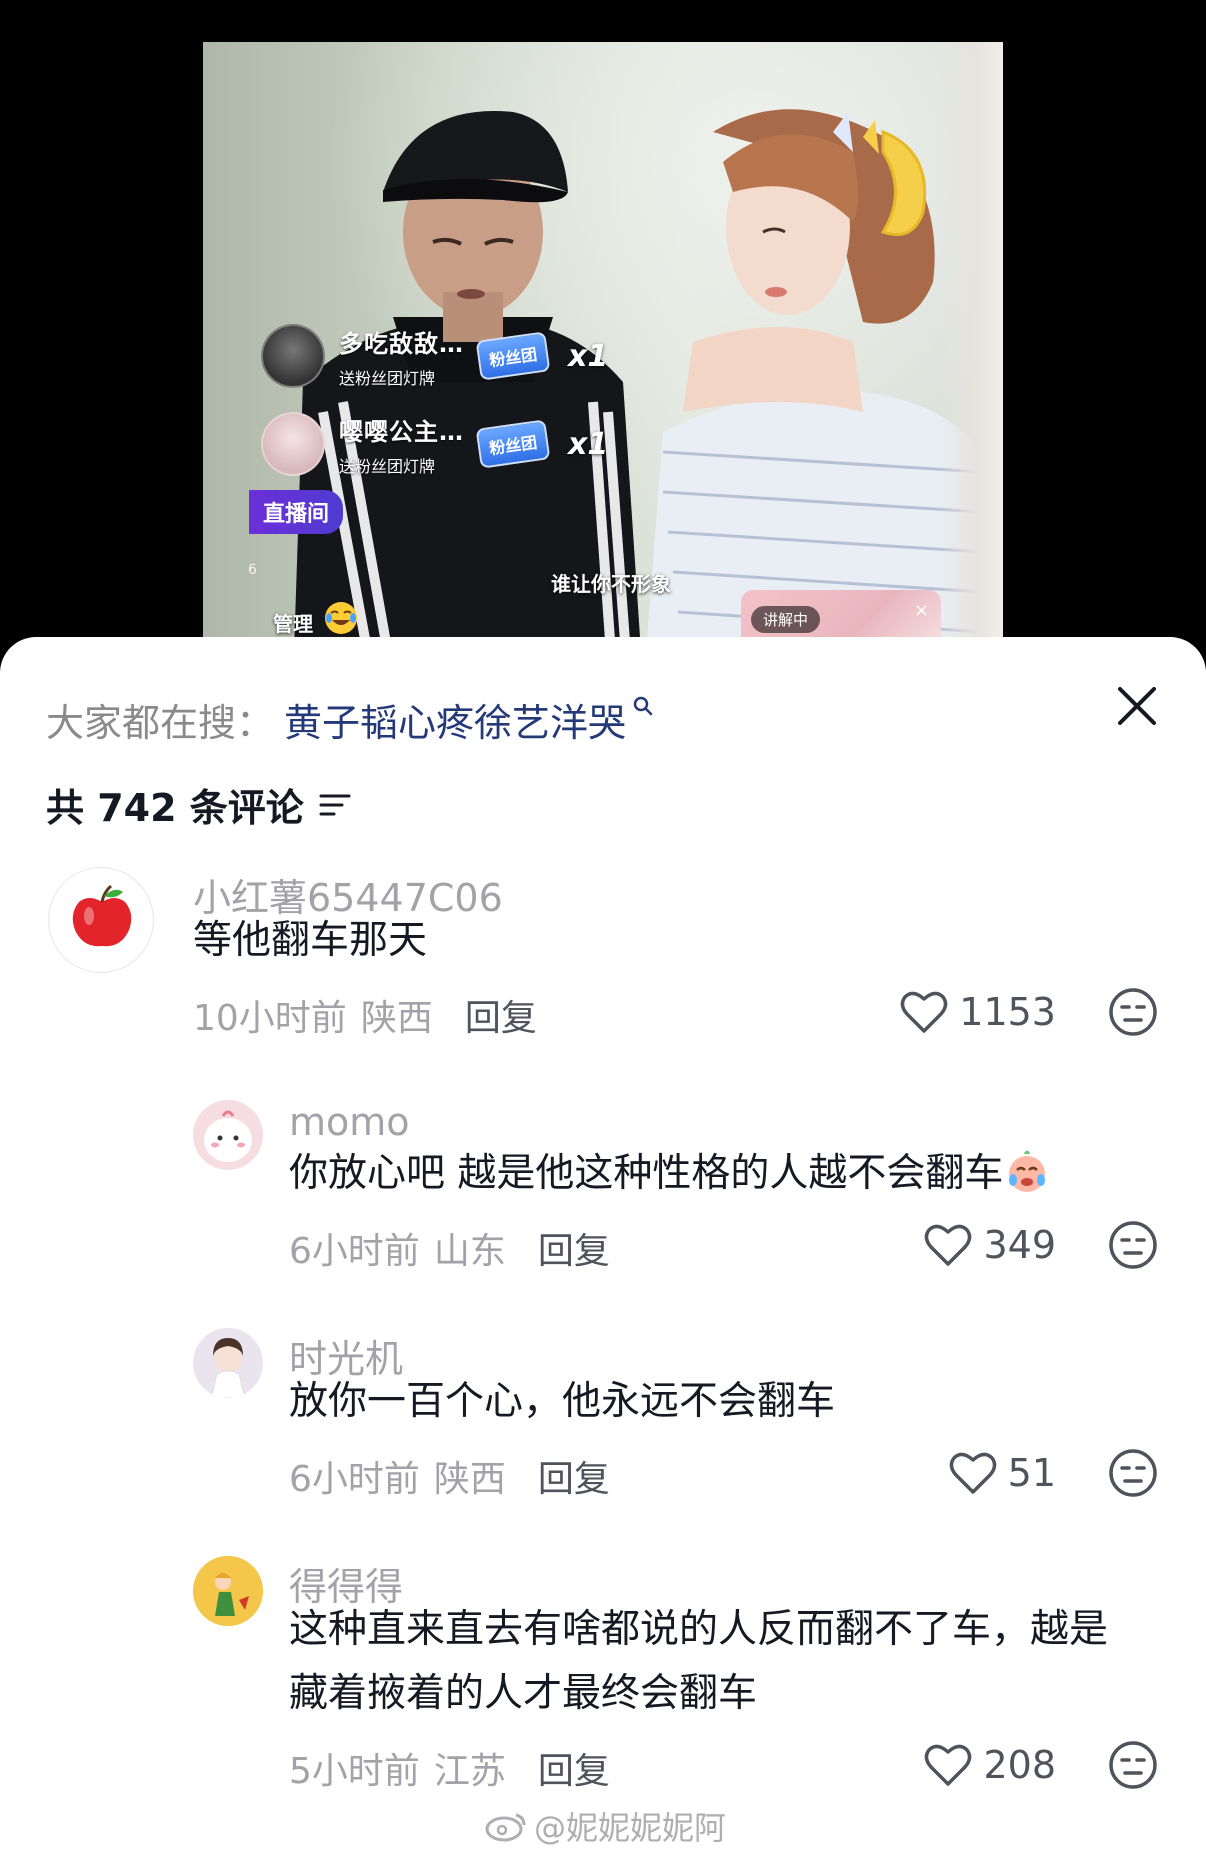  Describe the element at coordinates (252, 570) in the screenshot. I see `viewer-level: 6` at that location.